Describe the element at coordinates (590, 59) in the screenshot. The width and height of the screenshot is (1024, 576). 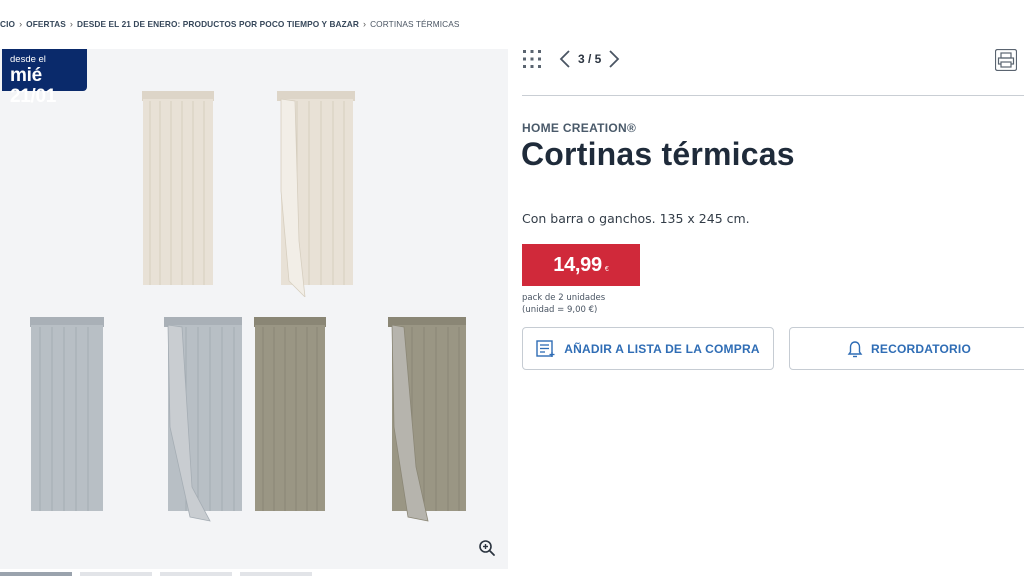
I see `image-counter: 3 / 5` at that location.